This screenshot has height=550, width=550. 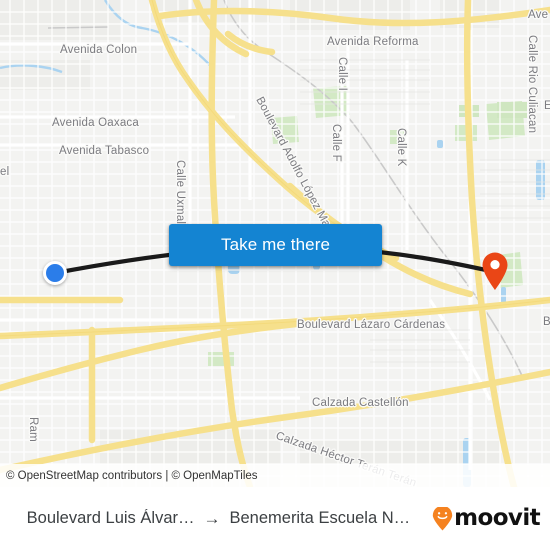 I want to click on arrow-right-icon: →, so click(x=212, y=518).